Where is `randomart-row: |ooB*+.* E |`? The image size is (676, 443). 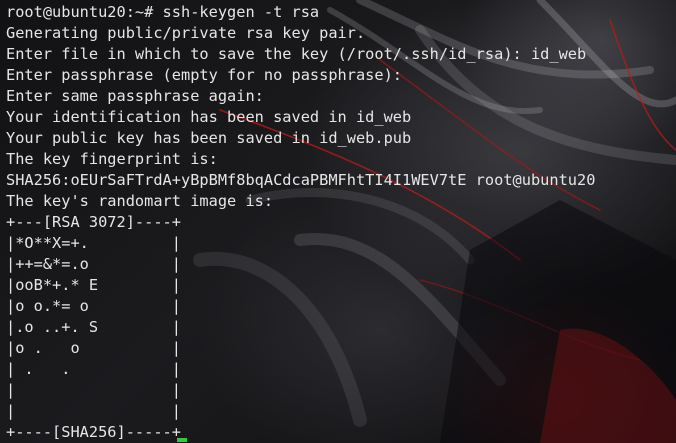 randomart-row: |ooB*+.* E | is located at coordinates (93, 285).